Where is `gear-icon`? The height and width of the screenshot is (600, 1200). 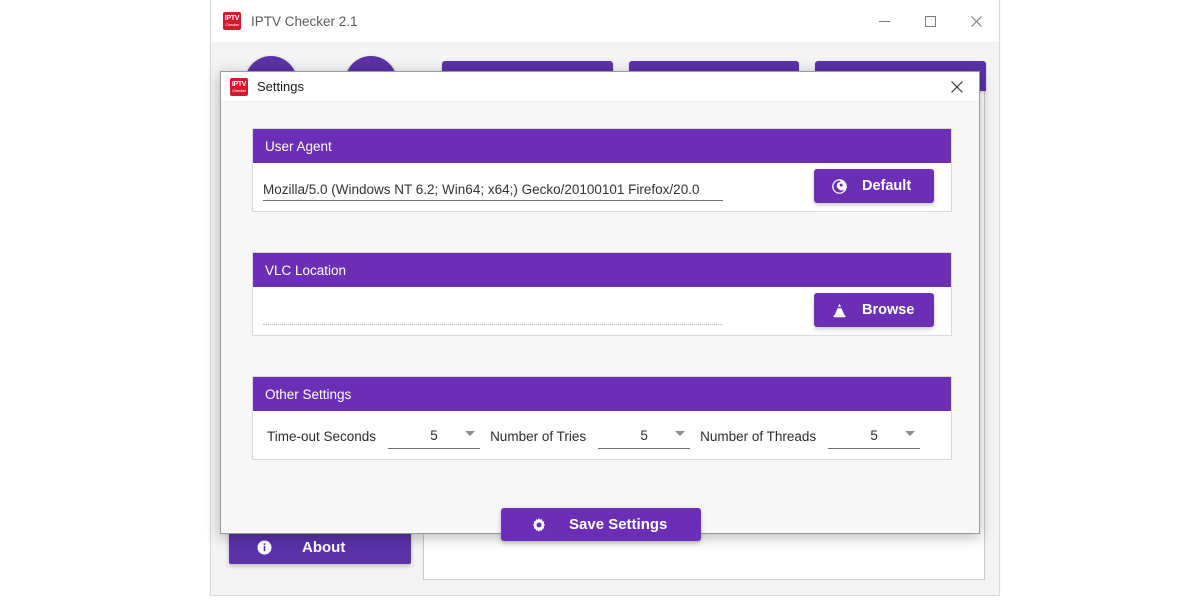 gear-icon is located at coordinates (539, 525).